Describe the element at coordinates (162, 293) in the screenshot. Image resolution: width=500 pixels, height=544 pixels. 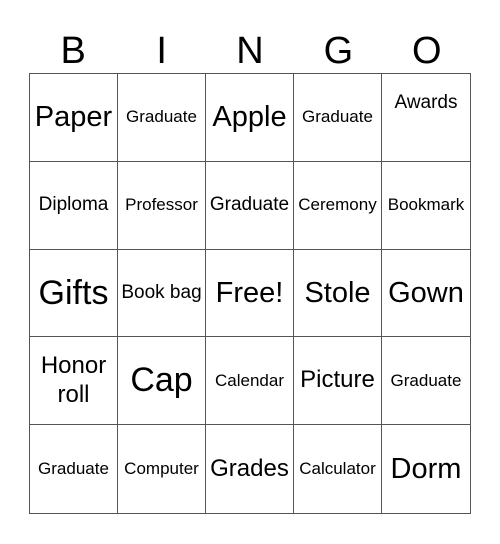
I see `bingo-cell: Book bag` at that location.